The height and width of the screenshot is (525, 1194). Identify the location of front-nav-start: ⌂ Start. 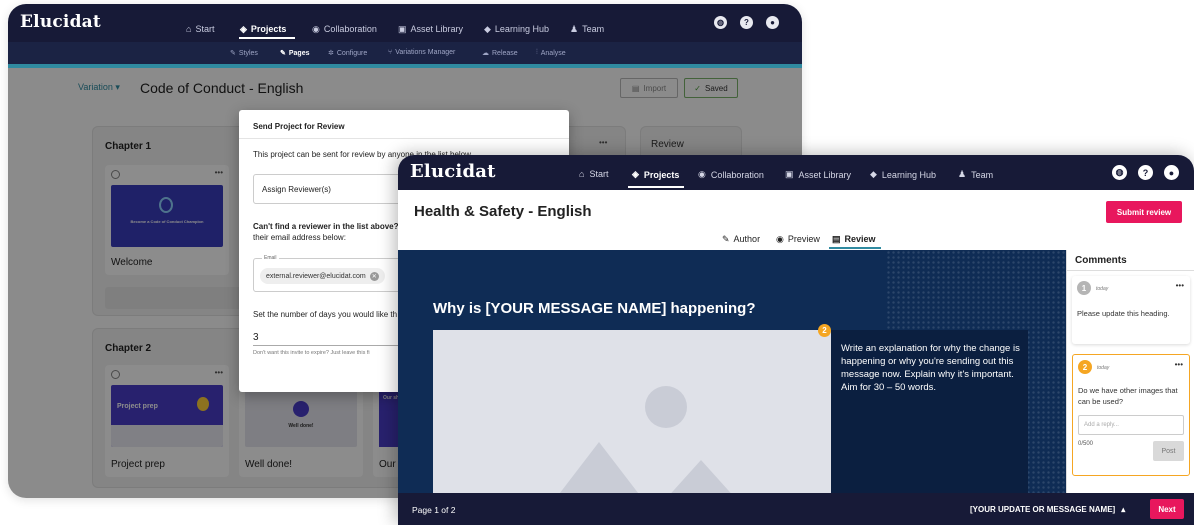
(593, 174).